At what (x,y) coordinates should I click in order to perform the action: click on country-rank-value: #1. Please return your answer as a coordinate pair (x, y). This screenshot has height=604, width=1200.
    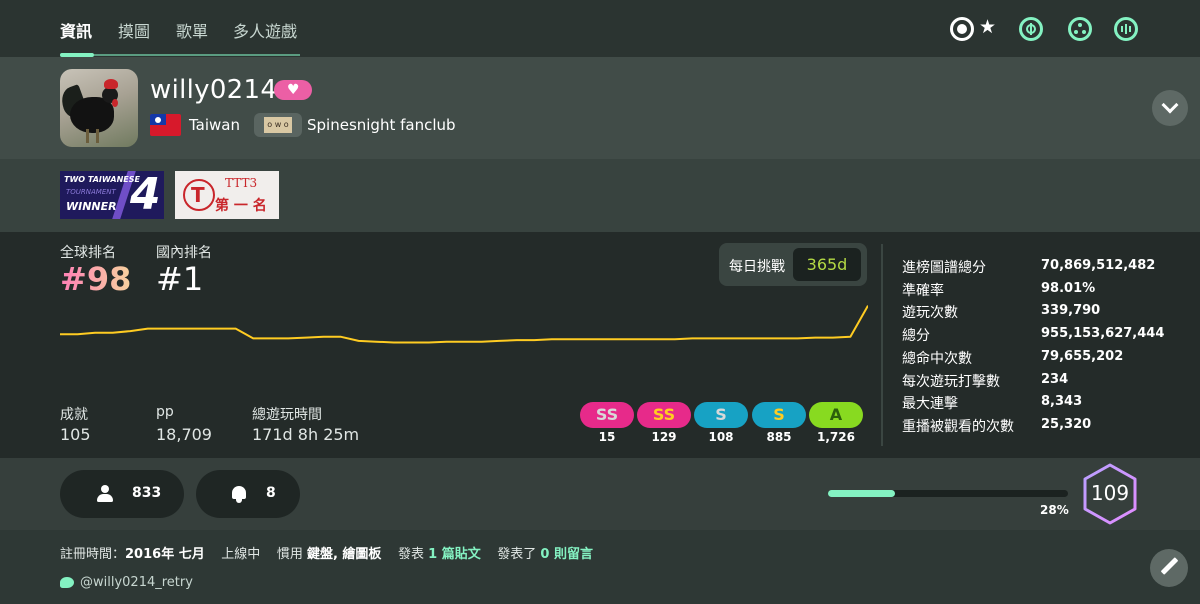
    Looking at the image, I should click on (180, 279).